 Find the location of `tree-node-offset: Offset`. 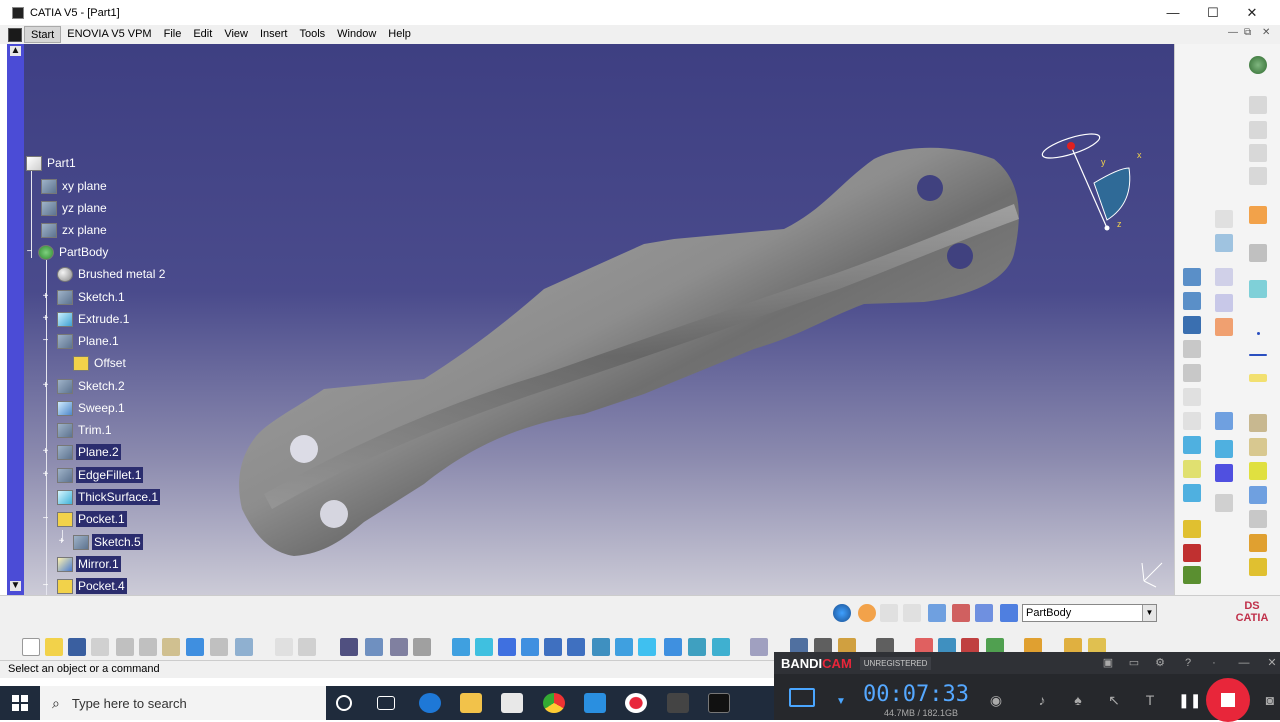

tree-node-offset: Offset is located at coordinates (100, 363).